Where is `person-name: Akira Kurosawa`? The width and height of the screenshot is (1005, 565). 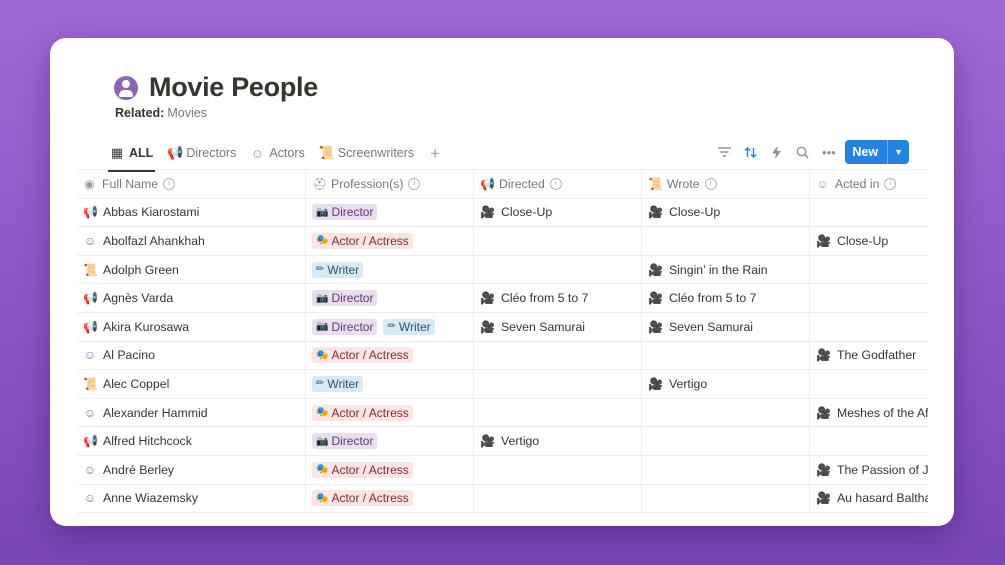 person-name: Akira Kurosawa is located at coordinates (146, 327).